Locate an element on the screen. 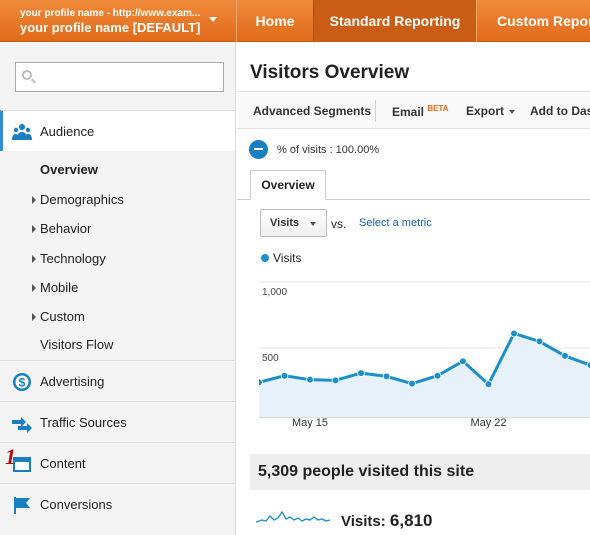 Image resolution: width=590 pixels, height=535 pixels. sidebar-item-conversions: Conversions is located at coordinates (117, 503).